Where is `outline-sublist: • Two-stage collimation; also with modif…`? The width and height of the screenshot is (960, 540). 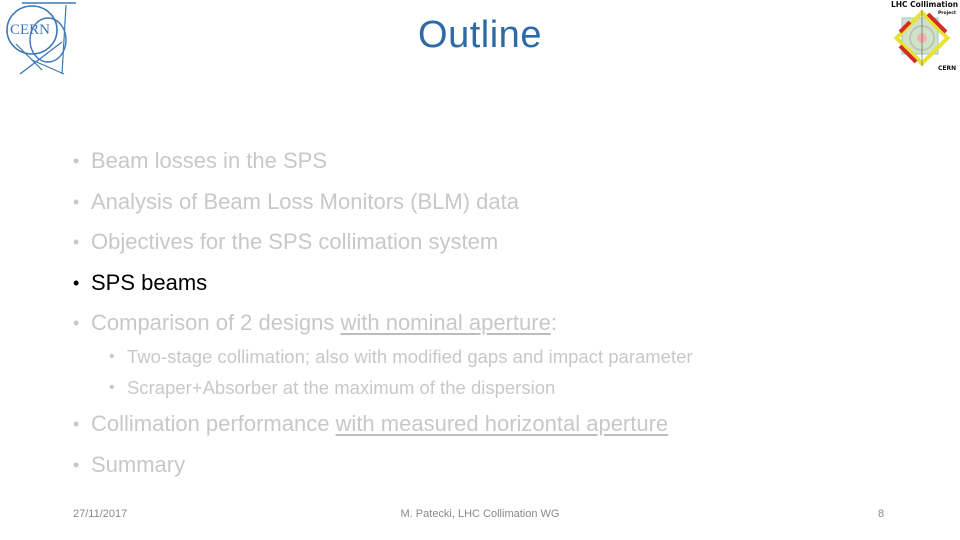
outline-sublist: • Two-stage collimation; also with modif… is located at coordinates (401, 372).